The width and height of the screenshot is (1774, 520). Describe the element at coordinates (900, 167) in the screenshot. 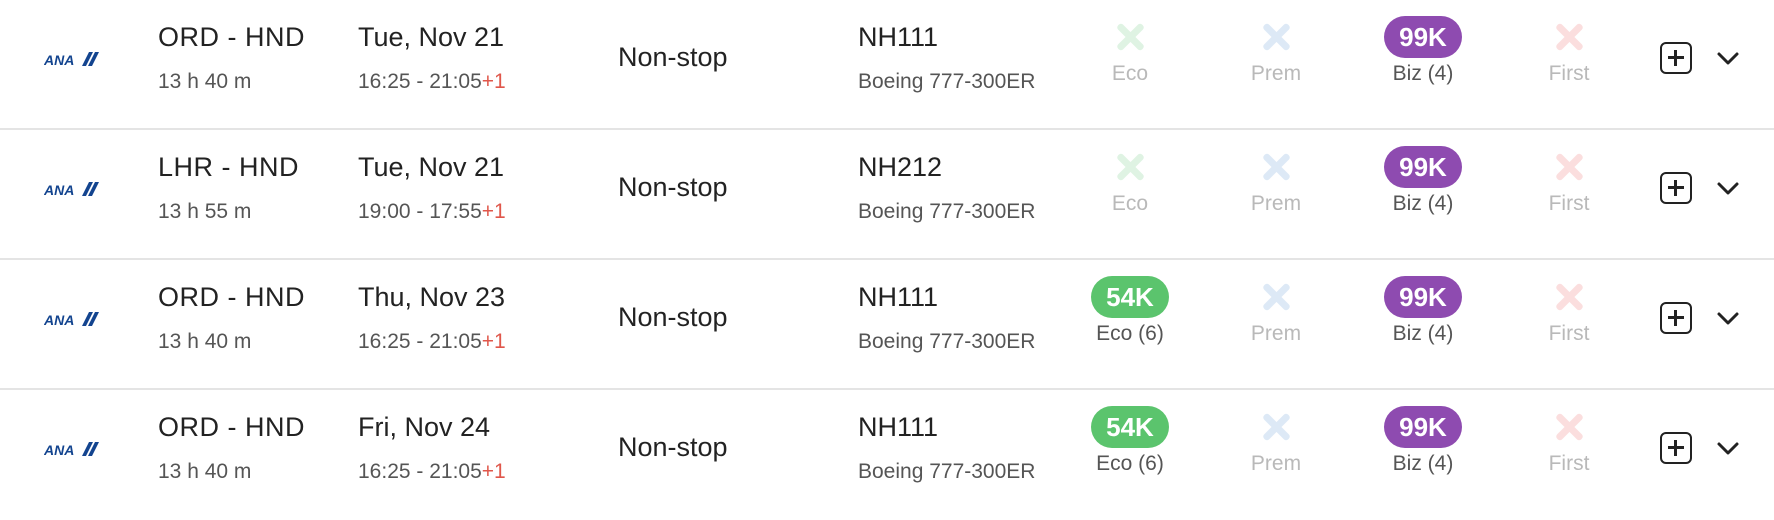

I see `flight-number: NH212` at that location.